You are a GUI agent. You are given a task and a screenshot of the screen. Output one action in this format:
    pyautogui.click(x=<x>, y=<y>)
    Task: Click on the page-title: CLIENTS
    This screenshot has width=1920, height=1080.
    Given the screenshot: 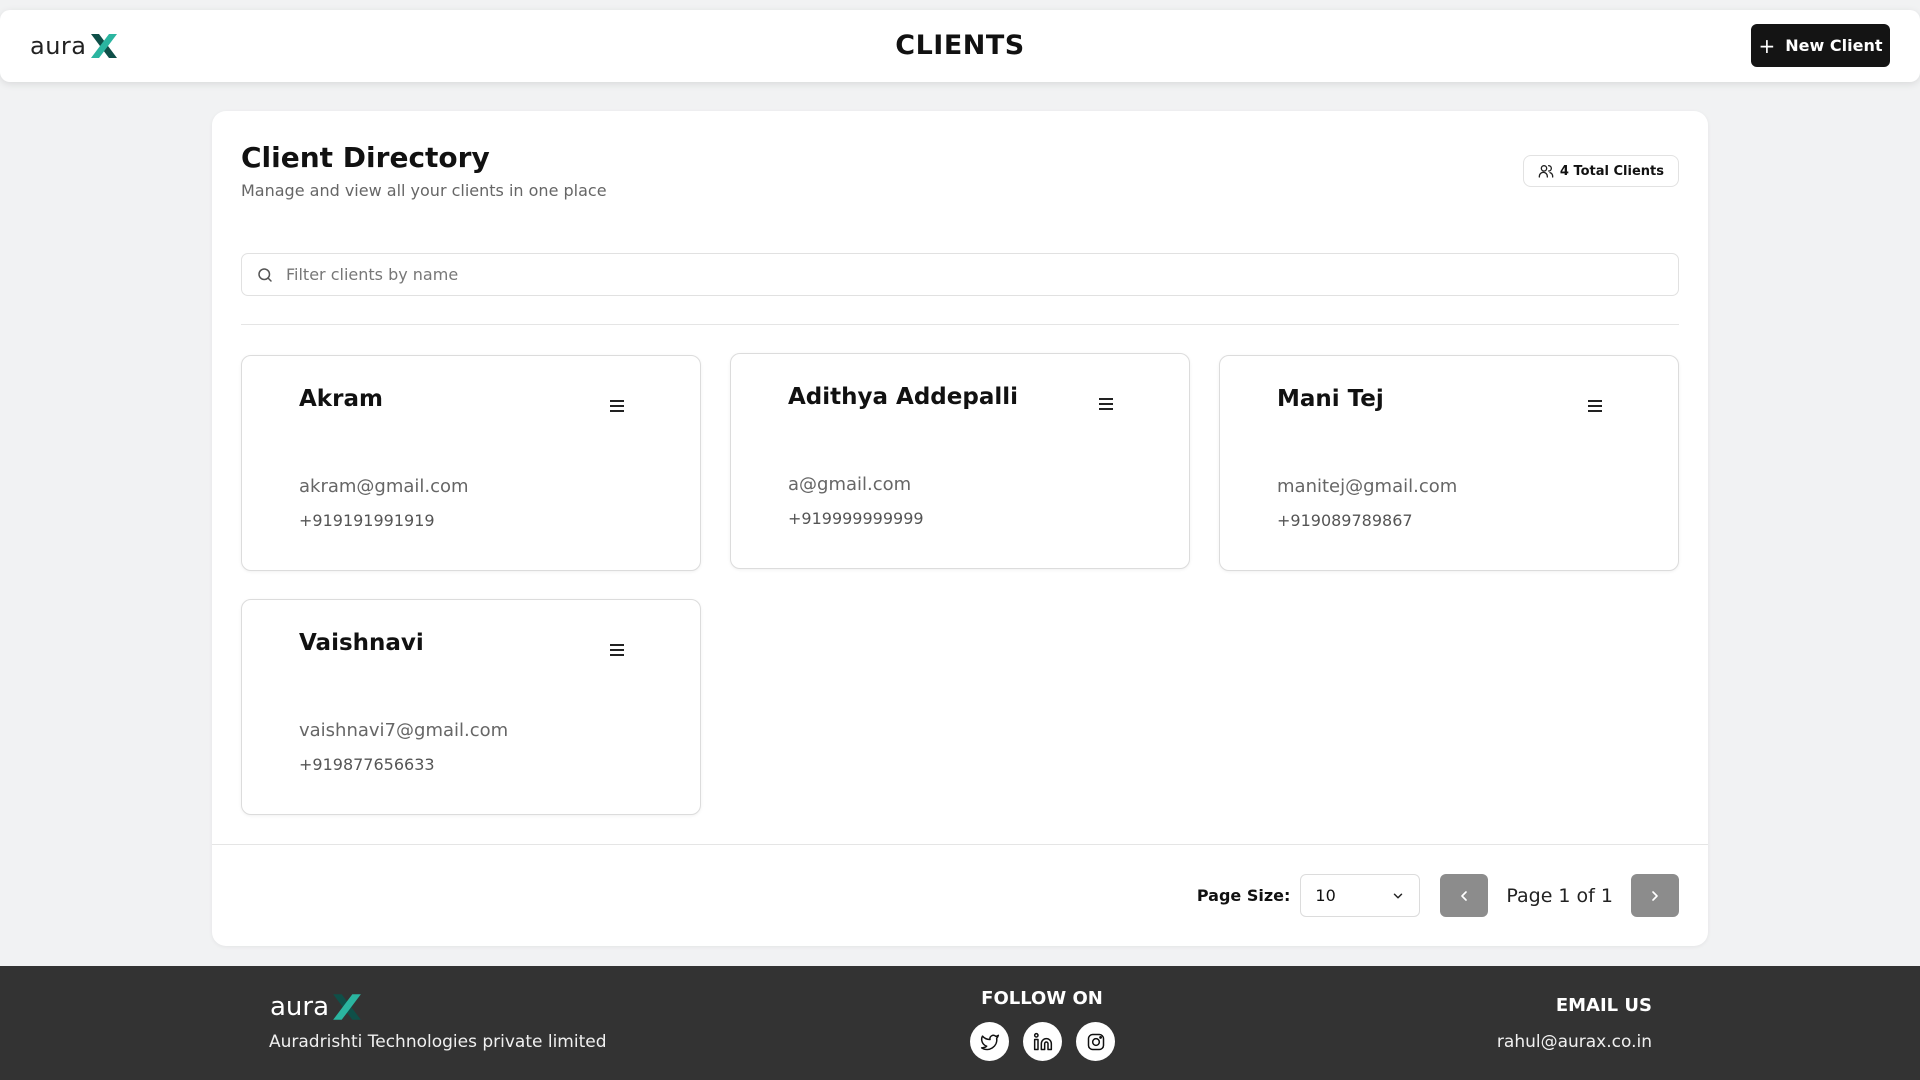 What is the action you would take?
    pyautogui.click(x=960, y=45)
    